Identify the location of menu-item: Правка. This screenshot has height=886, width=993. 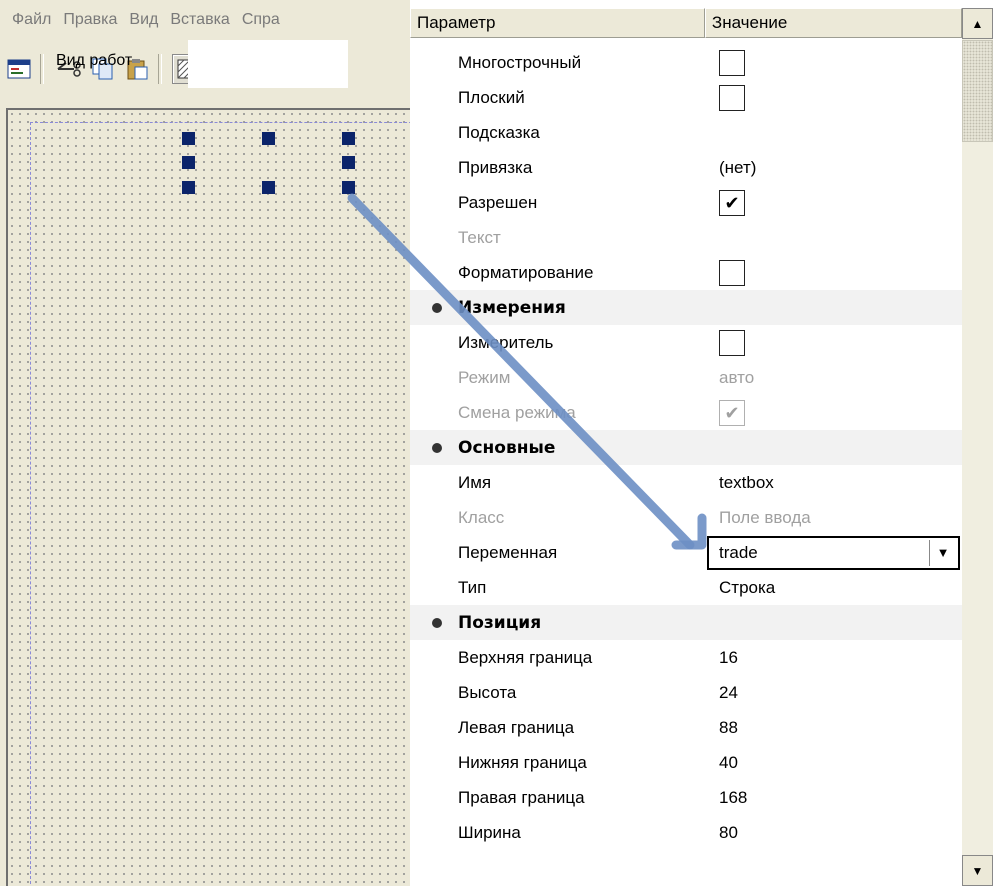
(90, 20).